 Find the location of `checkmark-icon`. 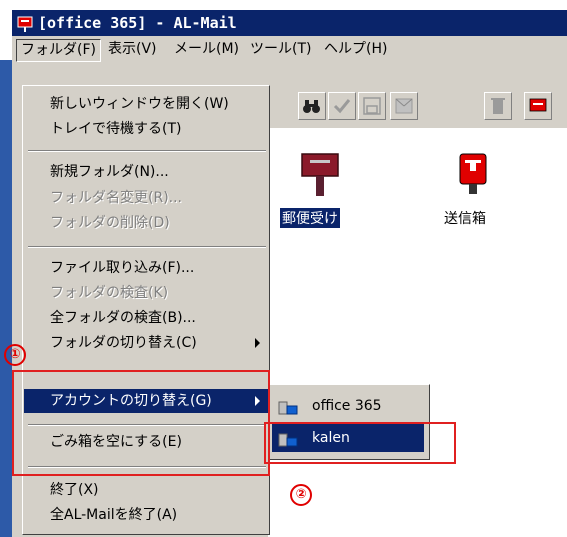

checkmark-icon is located at coordinates (342, 106).